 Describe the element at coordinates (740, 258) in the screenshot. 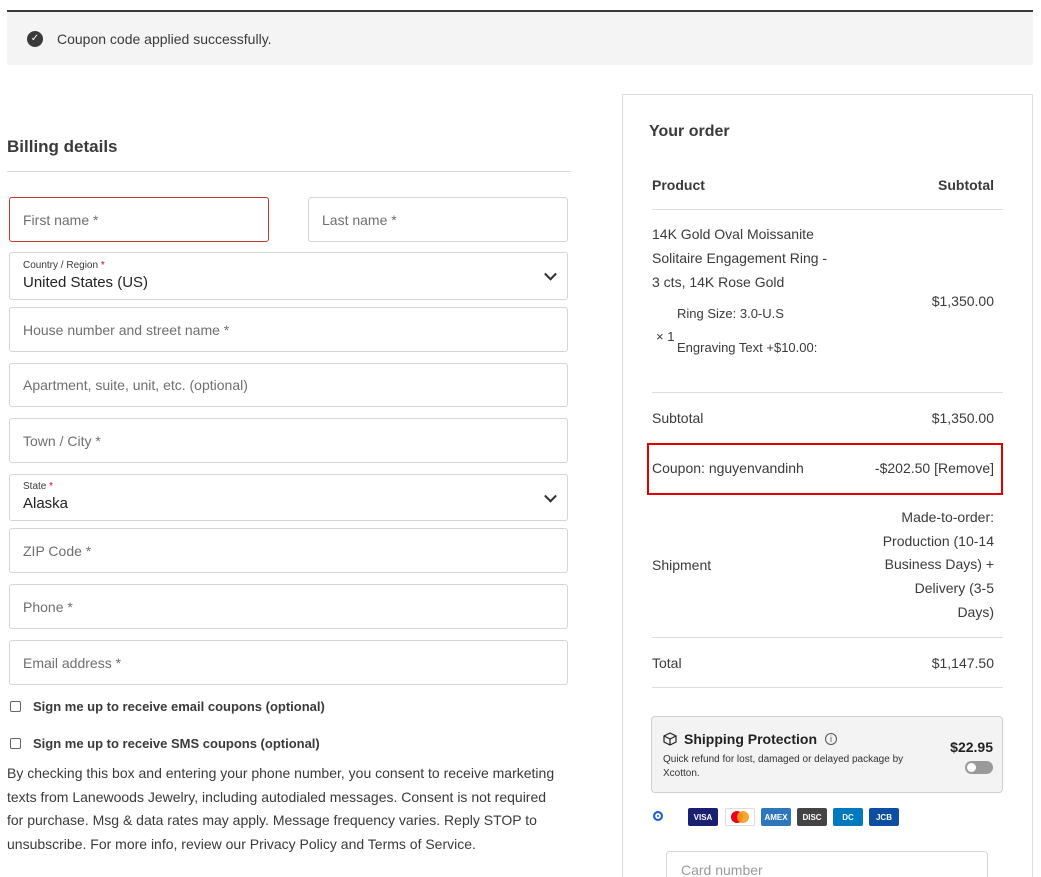

I see `item-name-line: Solitaire Engagement Ring -` at that location.